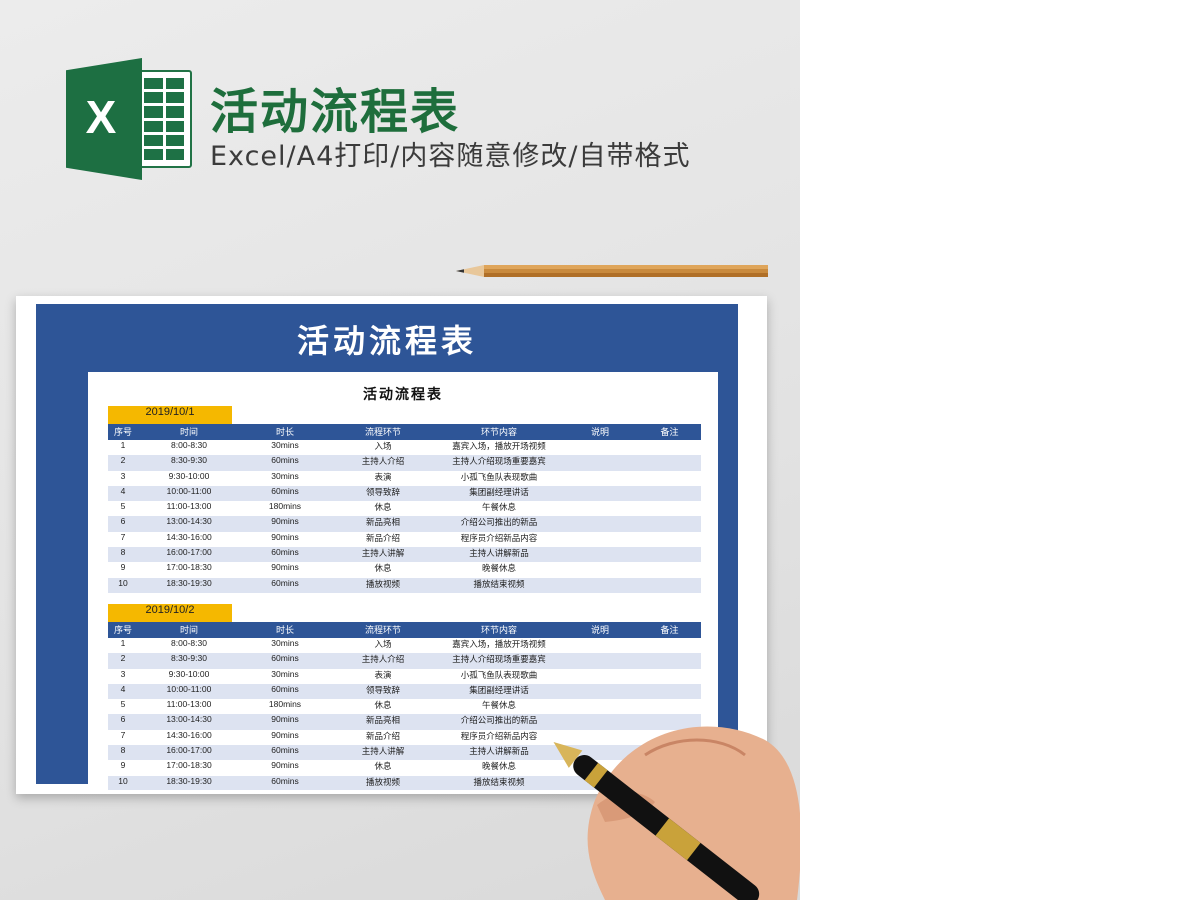 This screenshot has width=1200, height=900. What do you see at coordinates (403, 395) in the screenshot?
I see `sheet-title: 活动流程表` at bounding box center [403, 395].